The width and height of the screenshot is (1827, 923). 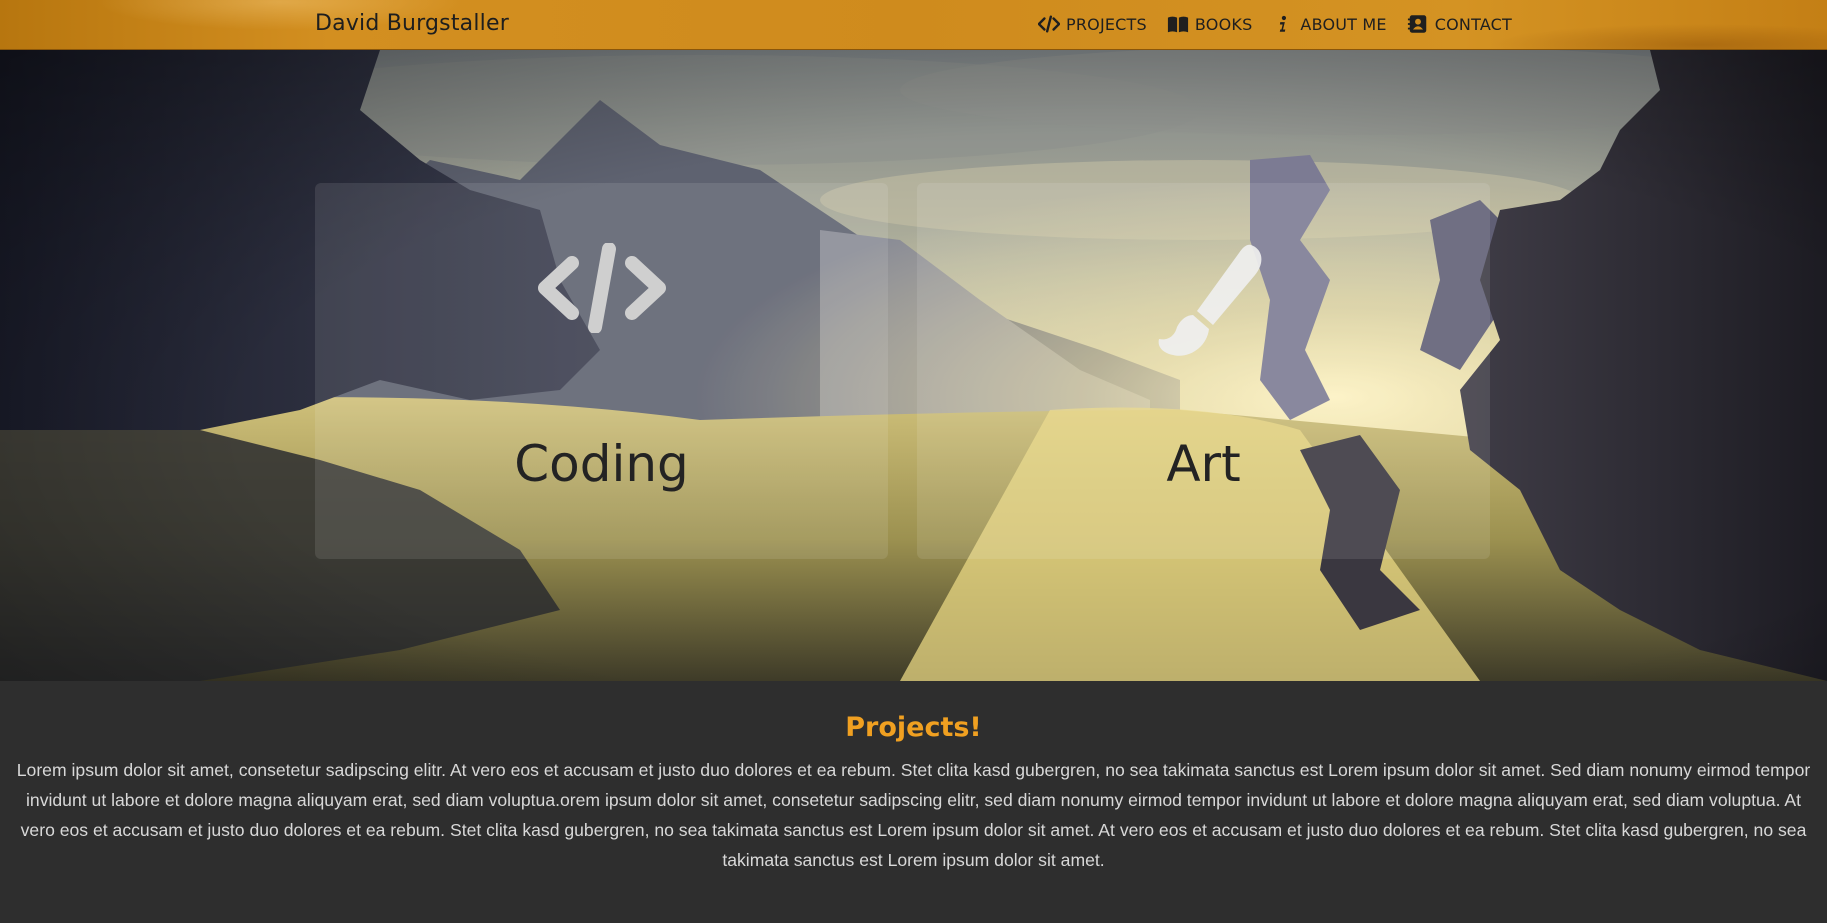 I want to click on art-card: Art, so click(x=1203, y=371).